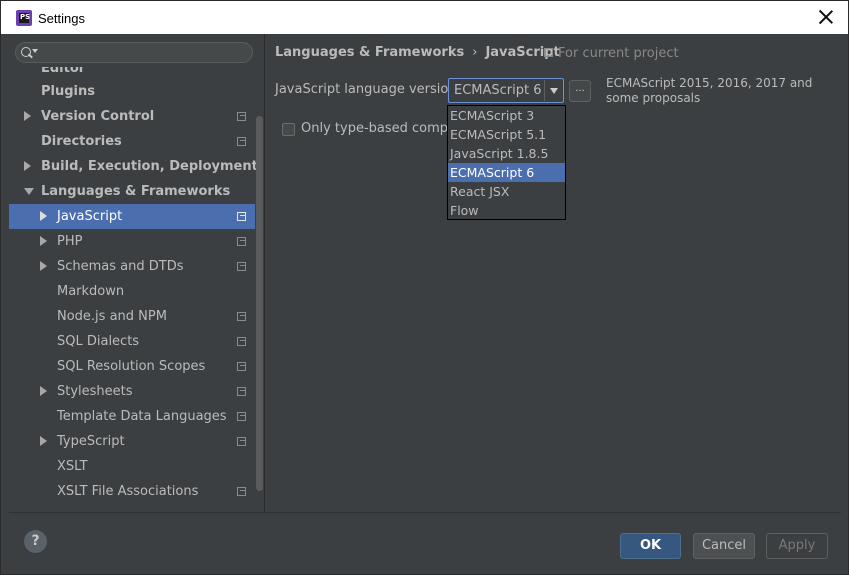 The width and height of the screenshot is (849, 575). What do you see at coordinates (72, 466) in the screenshot?
I see `sidebar-item-label: XSLT` at bounding box center [72, 466].